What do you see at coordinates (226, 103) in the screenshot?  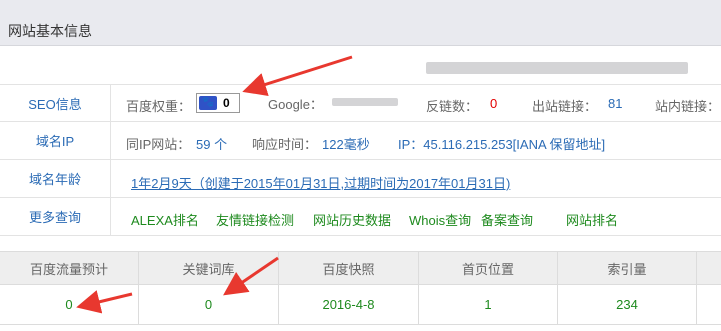 I see `baidu-weight-value: 0` at bounding box center [226, 103].